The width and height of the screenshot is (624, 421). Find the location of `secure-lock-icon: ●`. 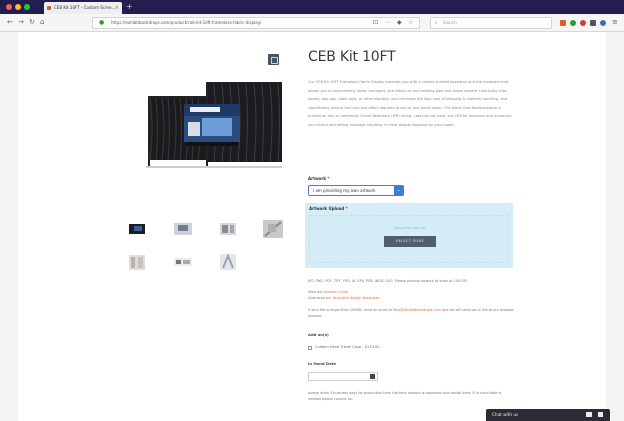

secure-lock-icon: ● is located at coordinates (102, 22).